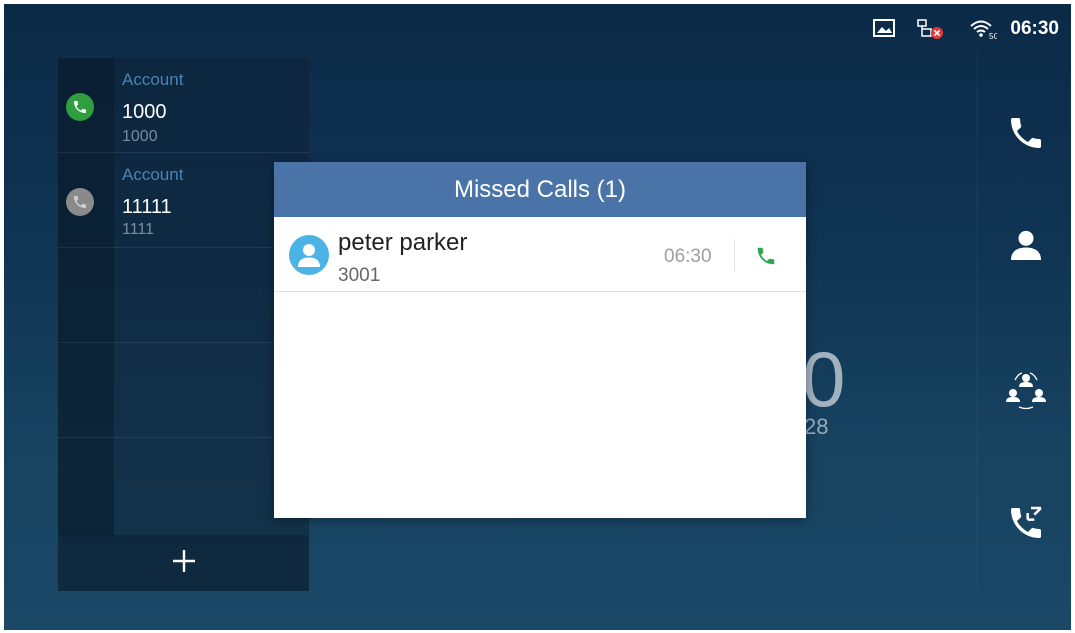 The width and height of the screenshot is (1075, 633). Describe the element at coordinates (1024, 320) in the screenshot. I see `right-sidebar` at that location.